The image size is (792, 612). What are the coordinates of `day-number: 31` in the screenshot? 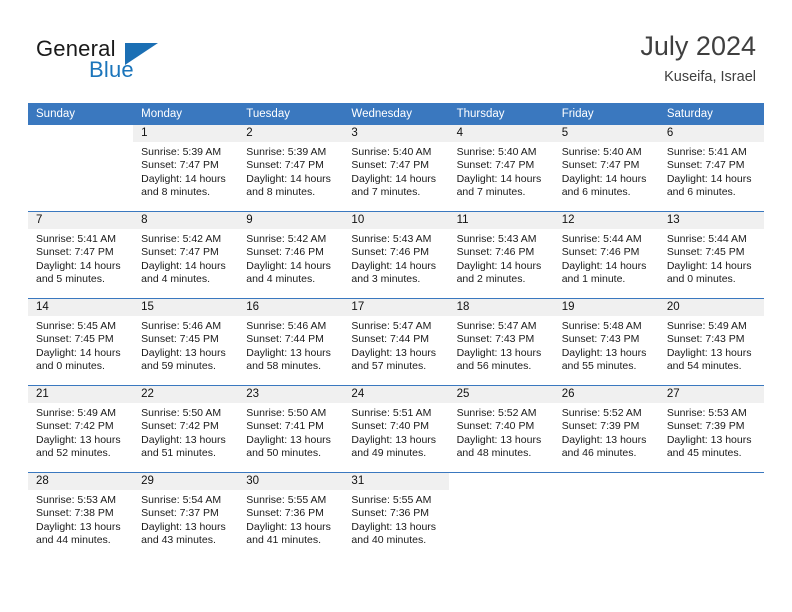 It's located at (396, 481).